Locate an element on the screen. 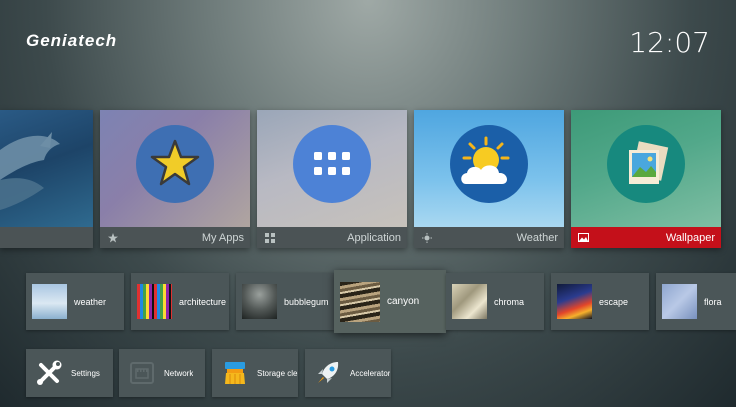 Image resolution: width=736 pixels, height=407 pixels. tile-dolphin is located at coordinates (46, 179).